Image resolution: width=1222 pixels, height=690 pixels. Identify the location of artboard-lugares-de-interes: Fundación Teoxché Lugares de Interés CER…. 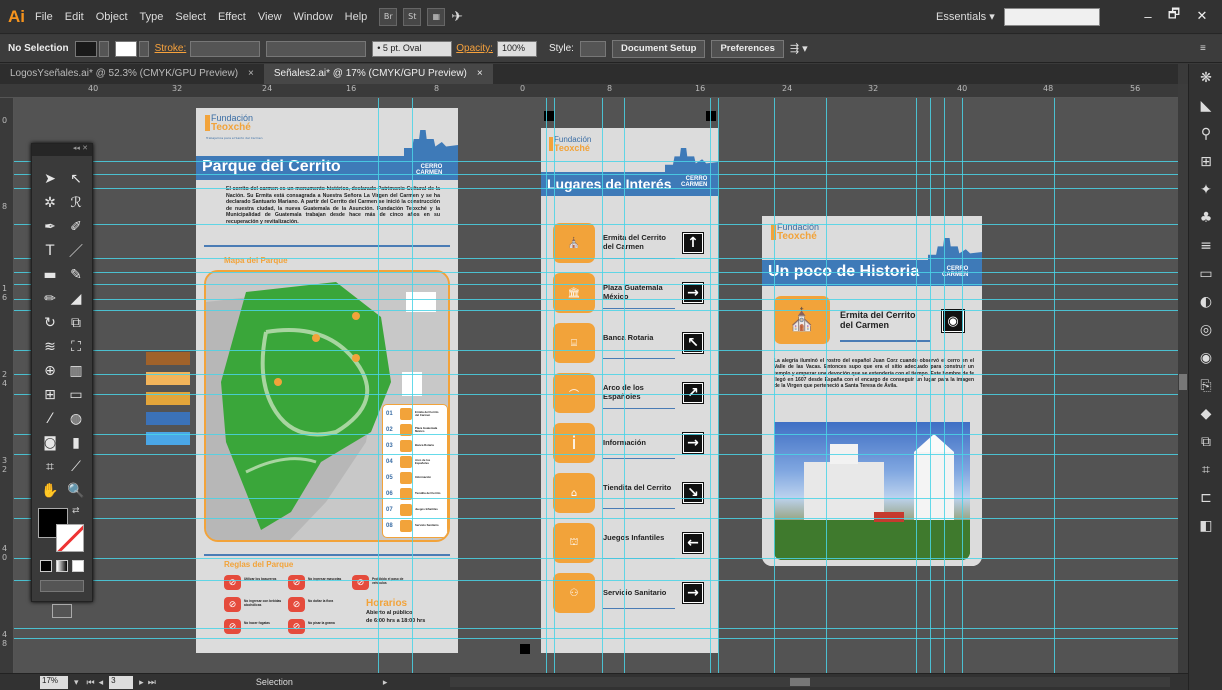
(629, 390).